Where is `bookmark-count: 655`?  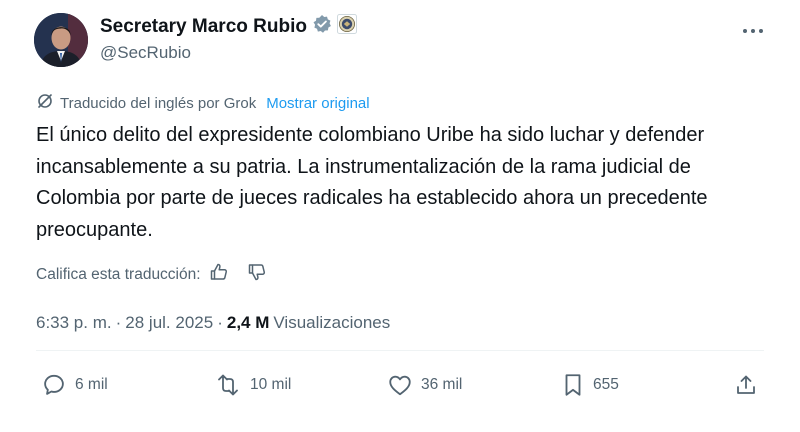 bookmark-count: 655 is located at coordinates (606, 384).